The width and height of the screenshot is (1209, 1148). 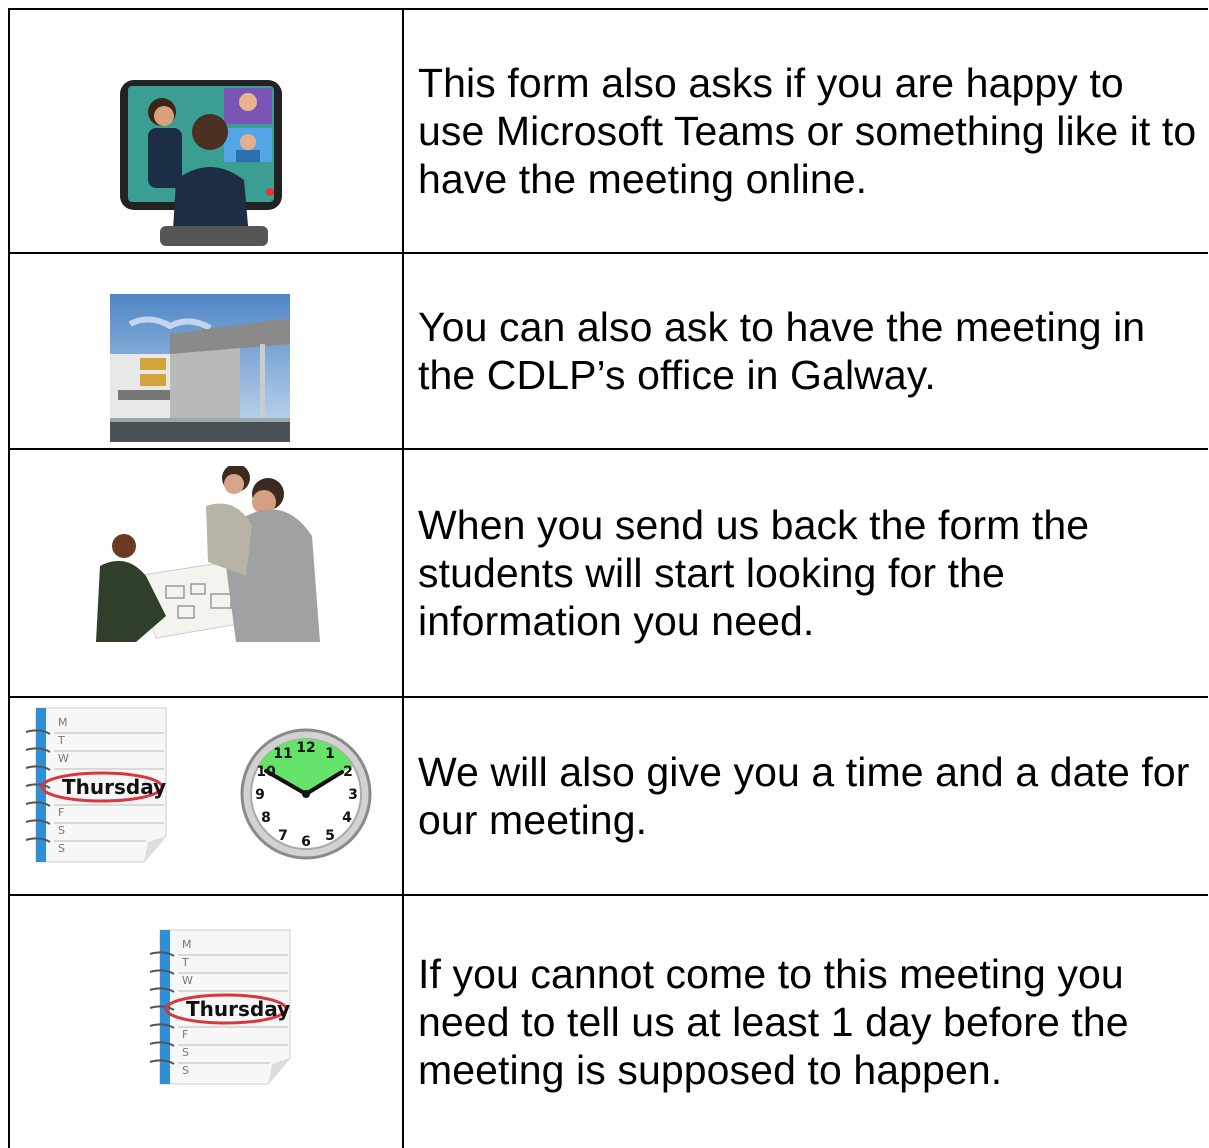 What do you see at coordinates (306, 794) in the screenshot?
I see `clock-picture: 12 1 2 3 4 5 6 7 8 9 10 11` at bounding box center [306, 794].